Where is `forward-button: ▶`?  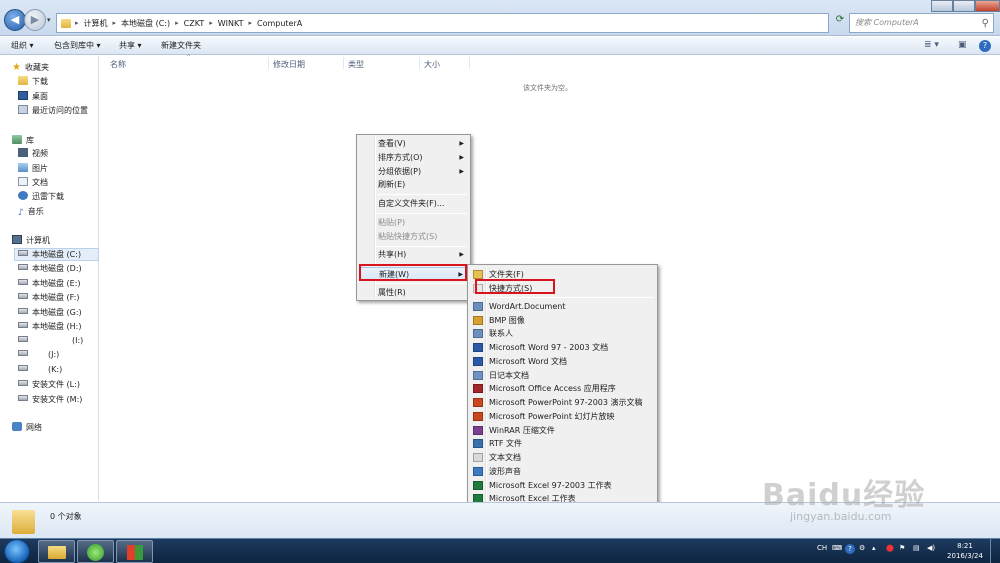
forward-button: ▶ is located at coordinates (35, 20).